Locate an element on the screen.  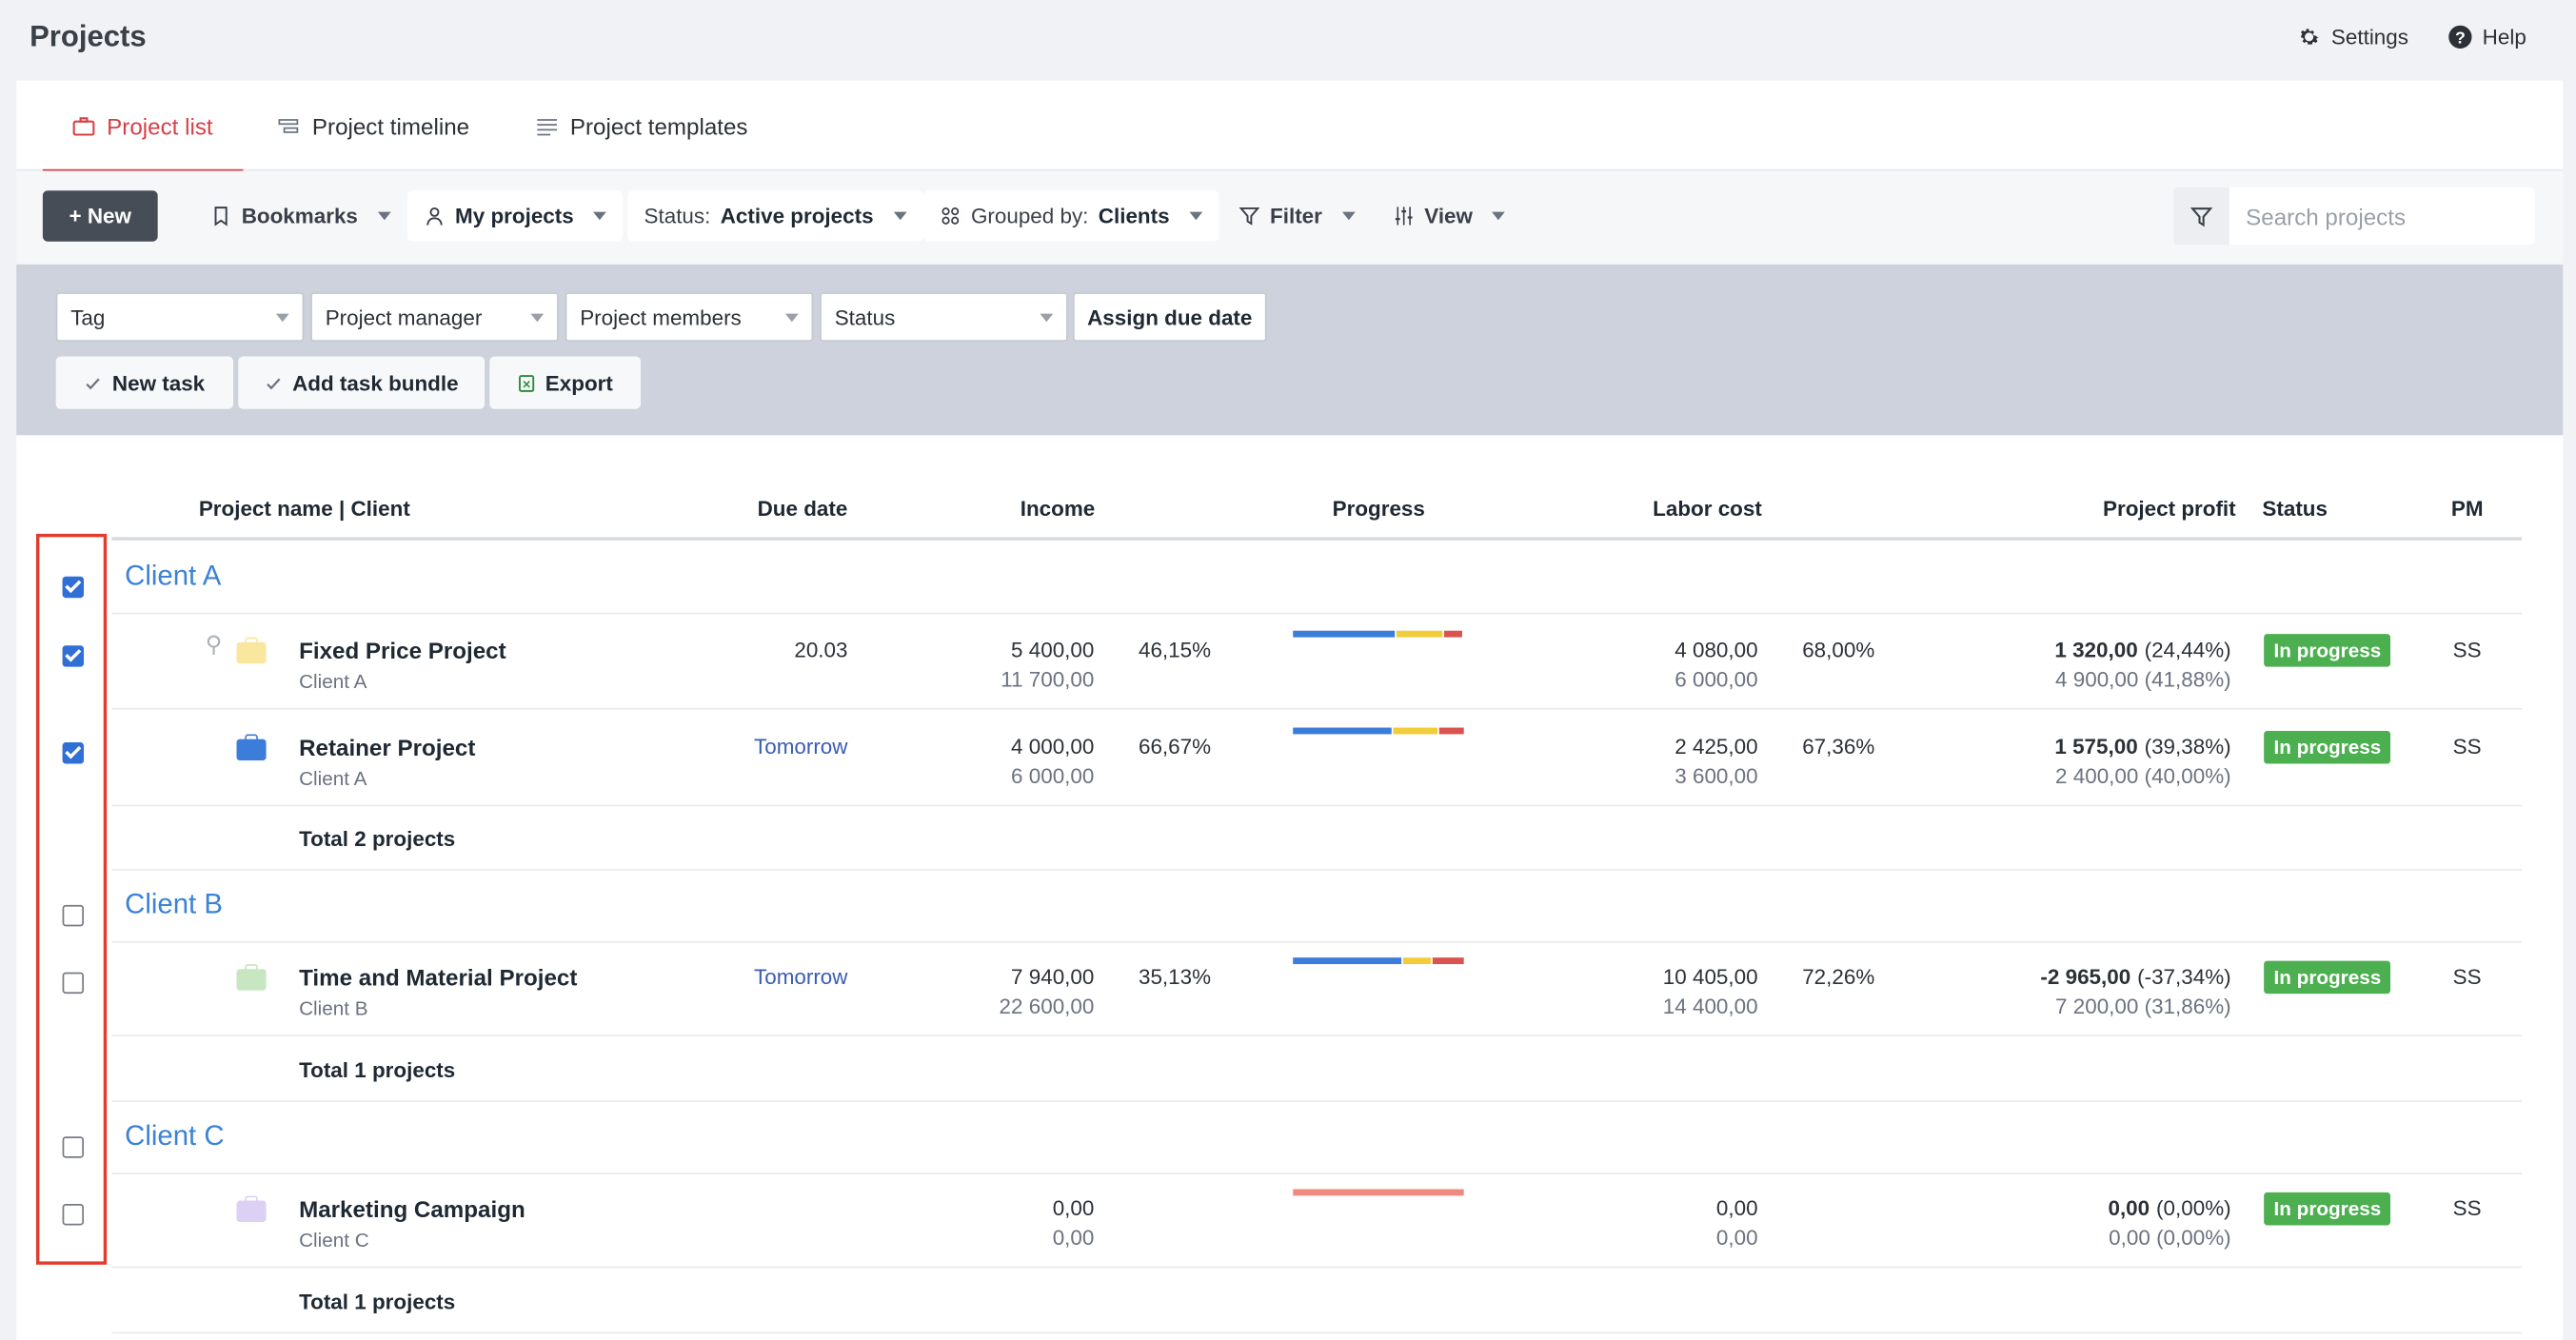
group-total: Total 1 projects is located at coordinates (377, 1301).